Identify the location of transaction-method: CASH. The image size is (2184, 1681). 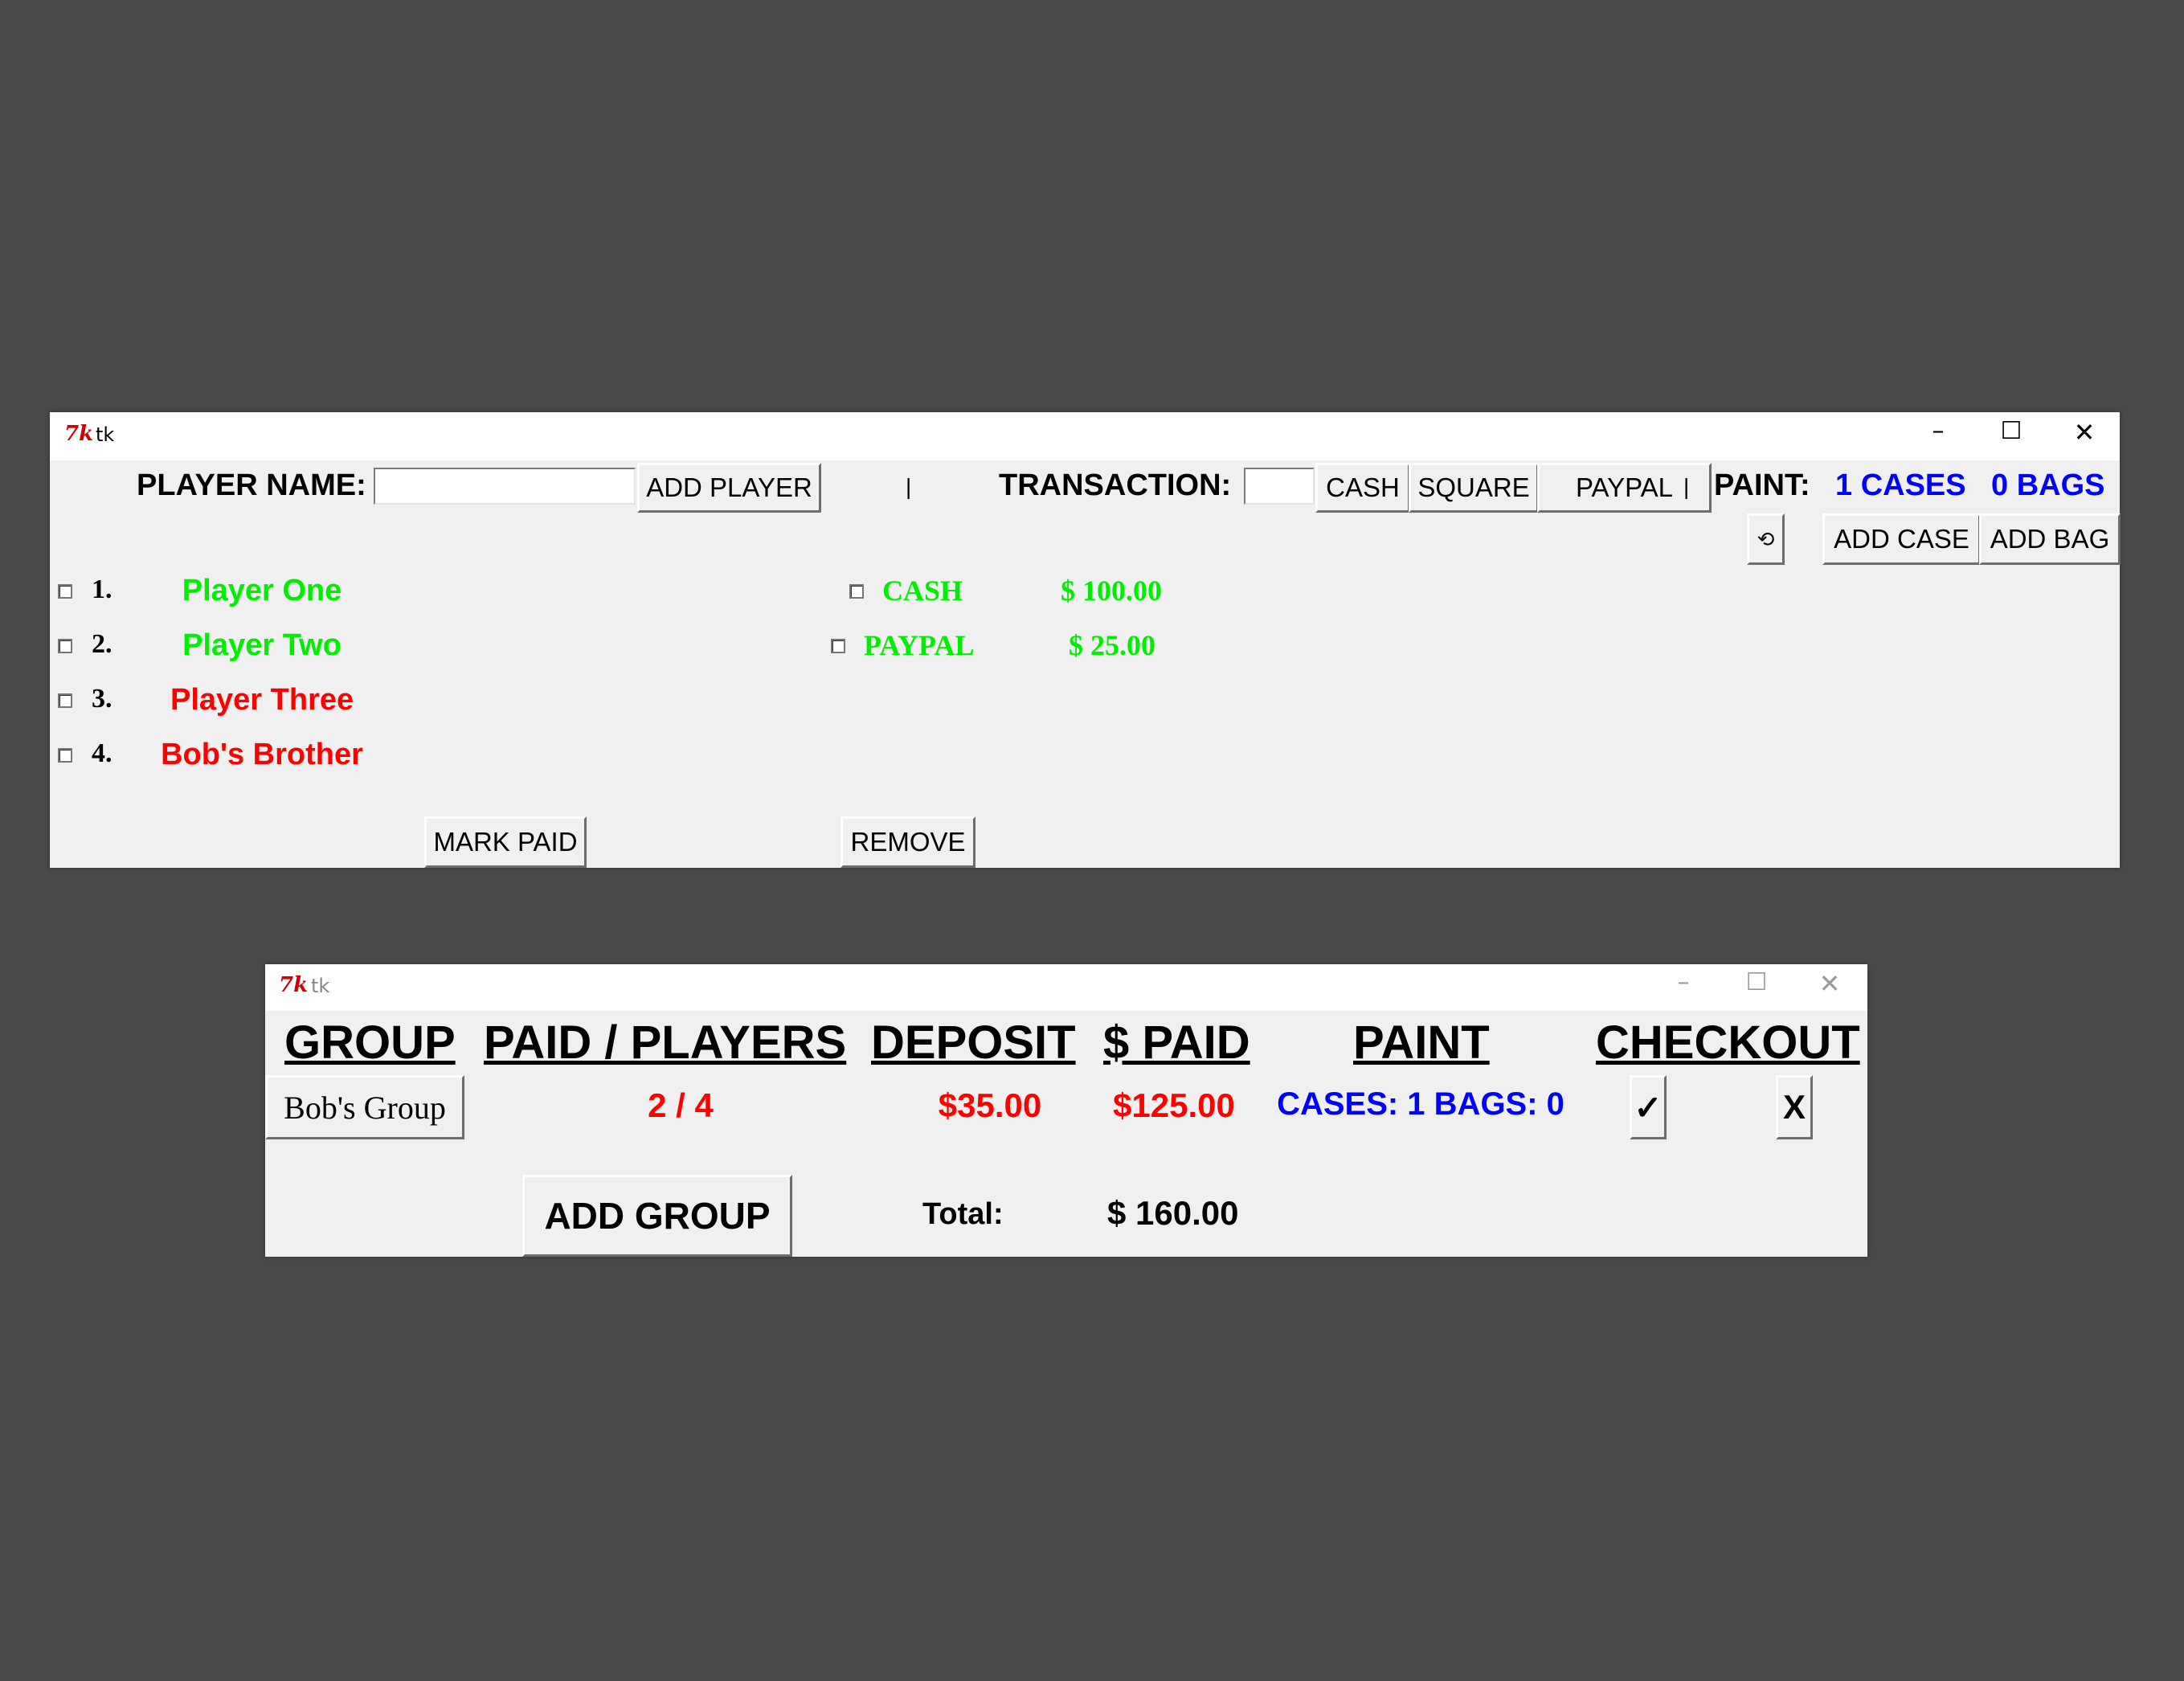
(923, 591).